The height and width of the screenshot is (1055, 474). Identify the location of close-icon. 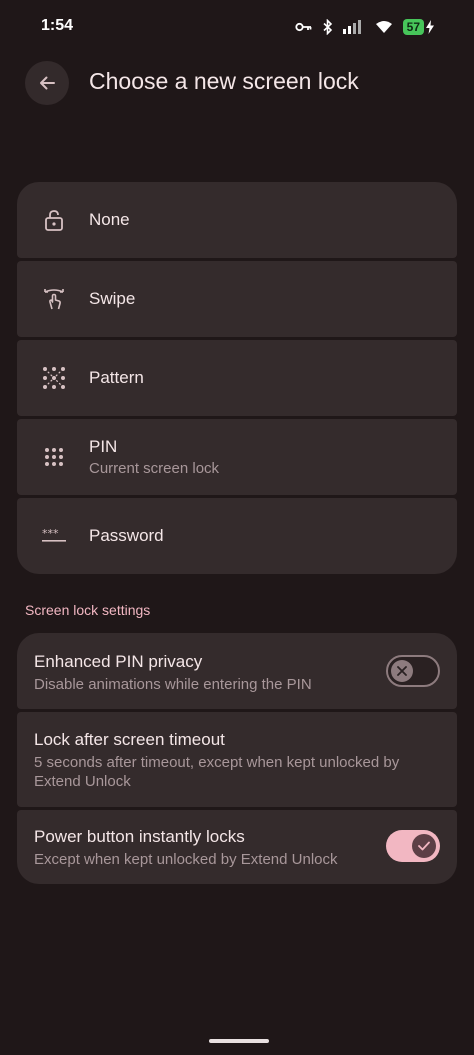
(402, 671).